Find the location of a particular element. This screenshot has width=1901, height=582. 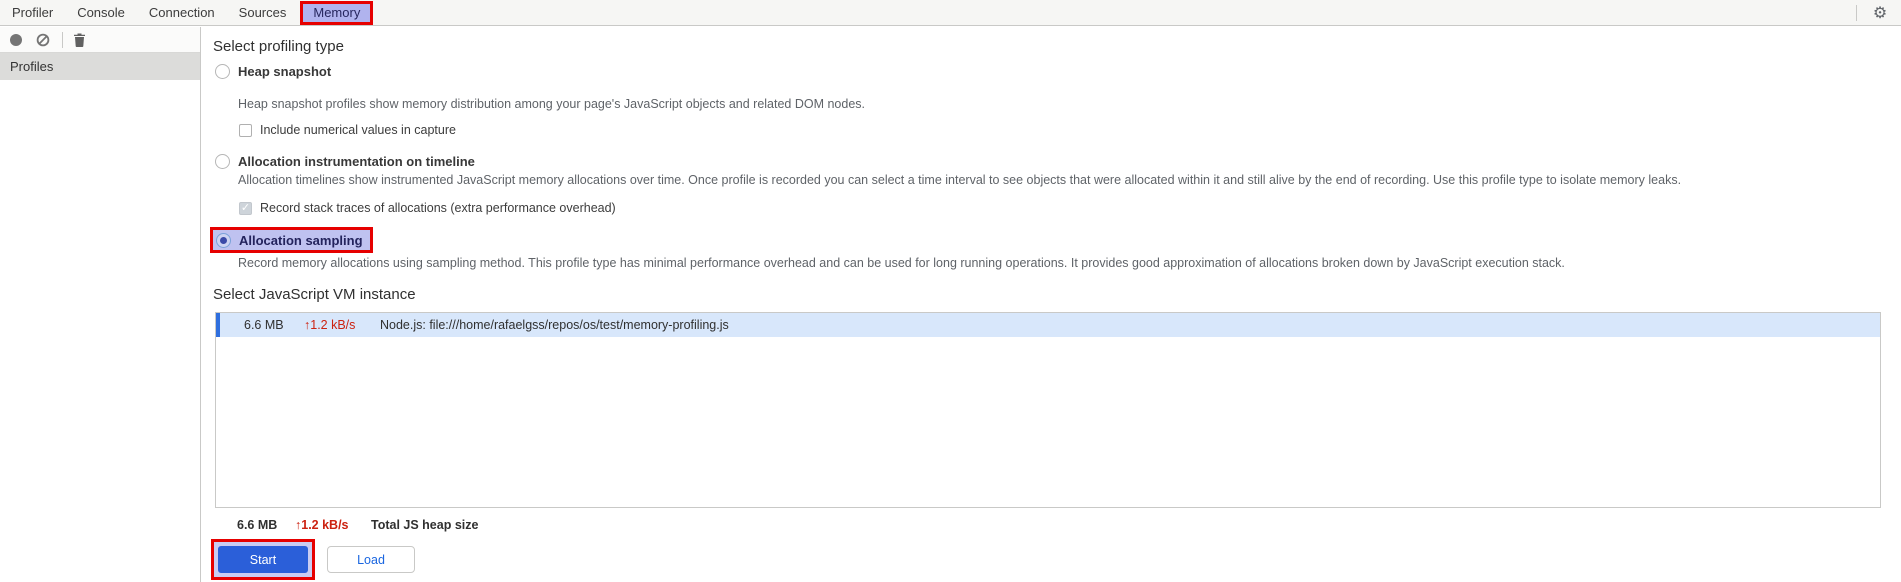

profiler-toolbar is located at coordinates (100, 40).